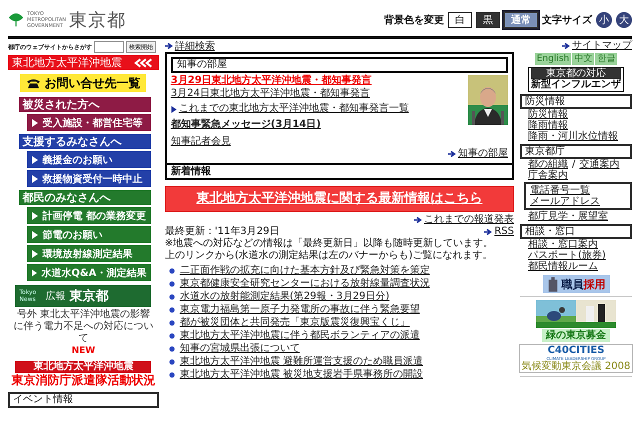  What do you see at coordinates (548, 125) in the screenshot?
I see `menu-link: 降雨情報` at bounding box center [548, 125].